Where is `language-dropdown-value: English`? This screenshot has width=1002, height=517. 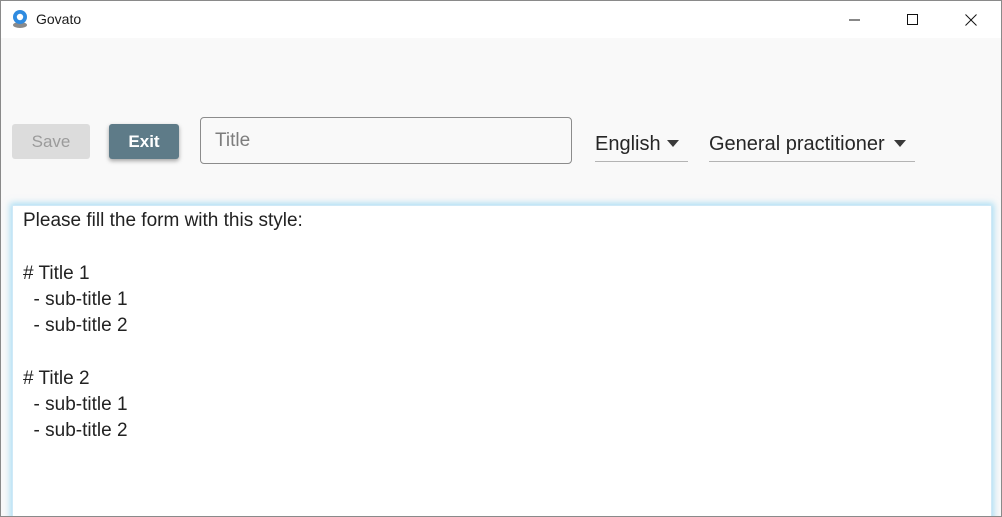
language-dropdown-value: English is located at coordinates (628, 144).